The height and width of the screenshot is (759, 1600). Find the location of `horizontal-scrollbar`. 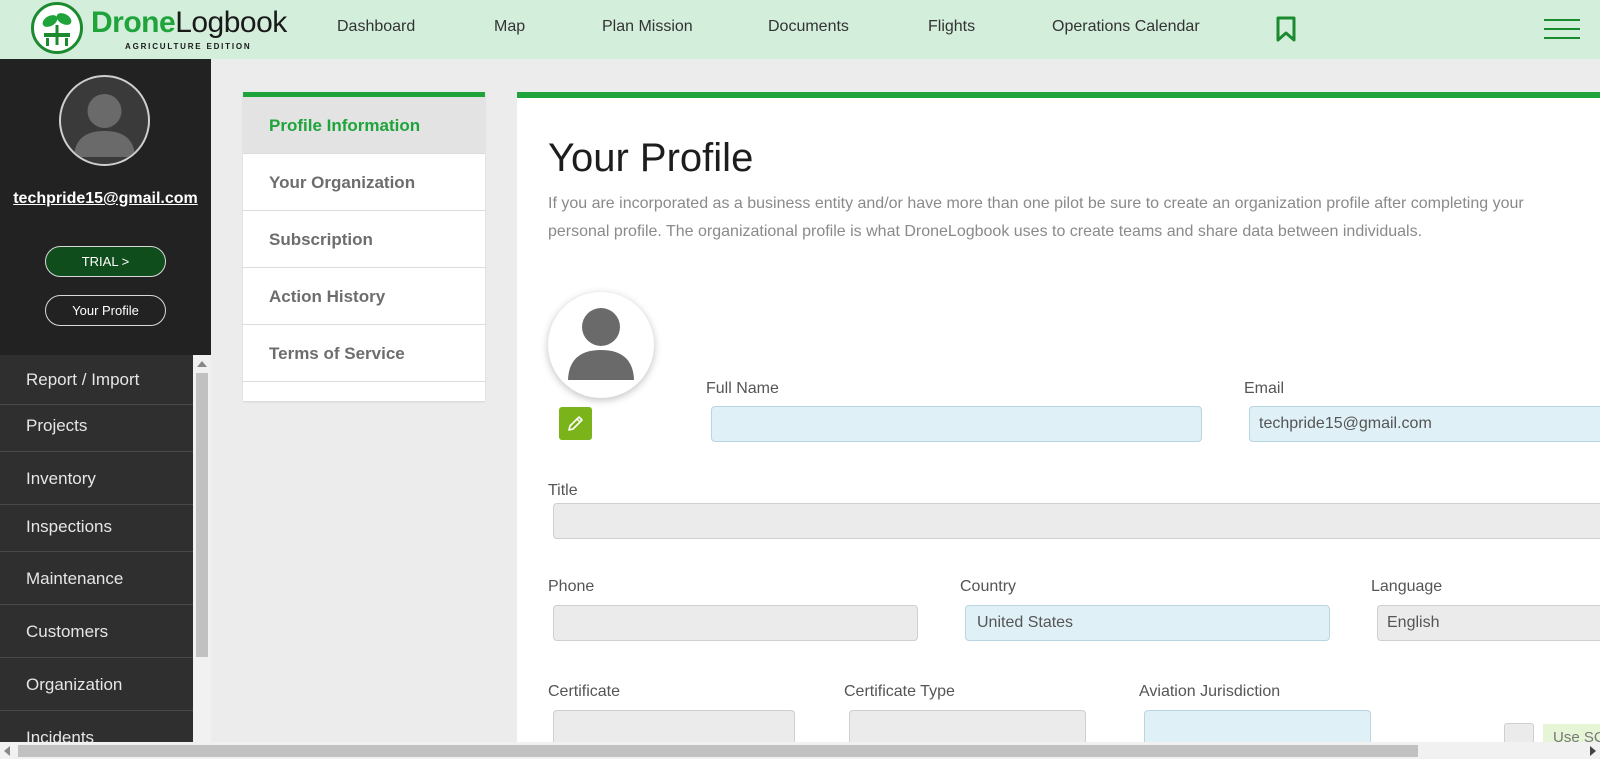

horizontal-scrollbar is located at coordinates (800, 750).